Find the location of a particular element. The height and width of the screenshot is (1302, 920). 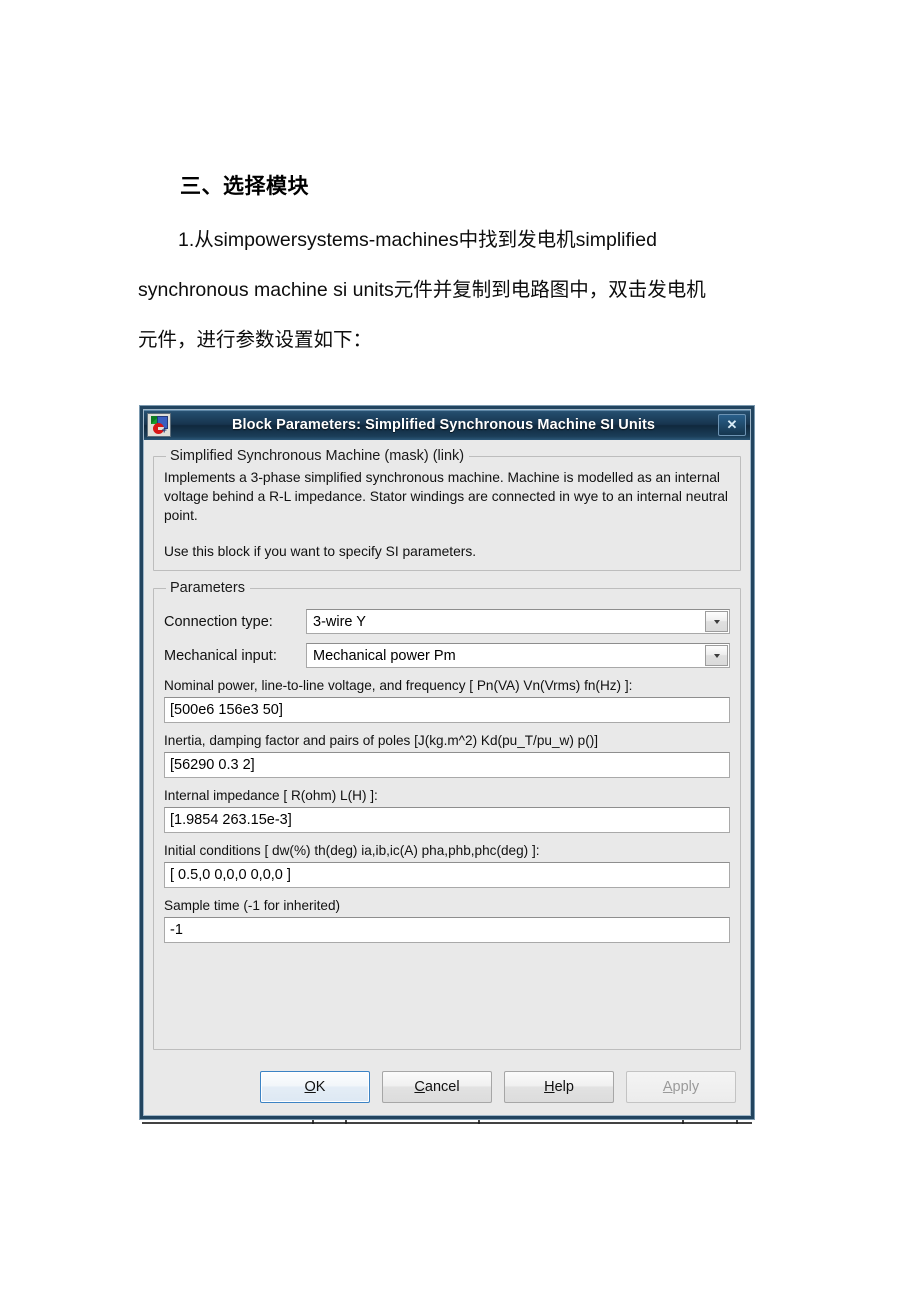

cancel-button: Cancel is located at coordinates (437, 1087).